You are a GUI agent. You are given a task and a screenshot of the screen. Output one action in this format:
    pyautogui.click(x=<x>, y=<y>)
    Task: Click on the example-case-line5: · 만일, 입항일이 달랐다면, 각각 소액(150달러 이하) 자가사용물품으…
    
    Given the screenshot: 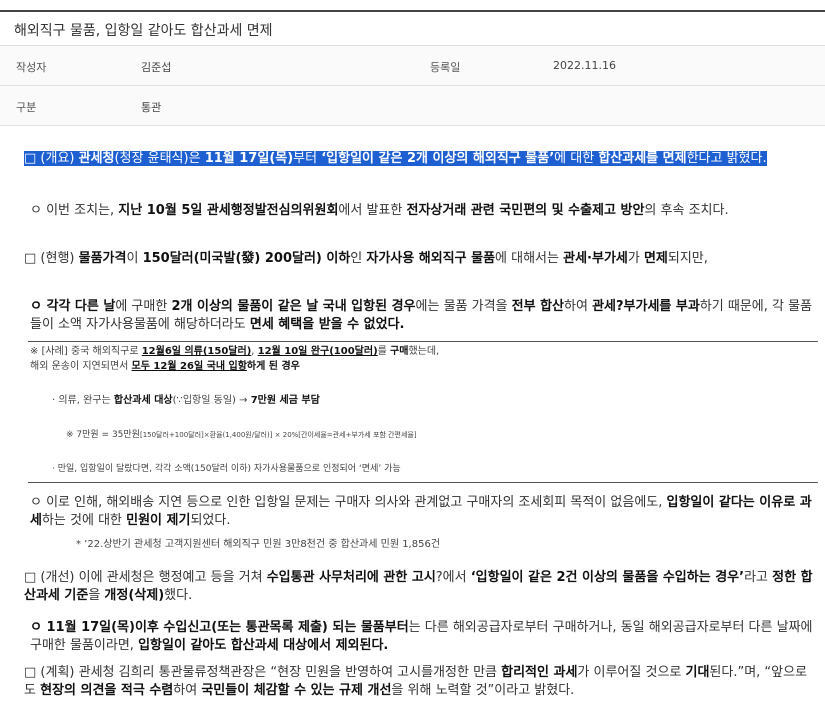 What is the action you would take?
    pyautogui.click(x=226, y=469)
    